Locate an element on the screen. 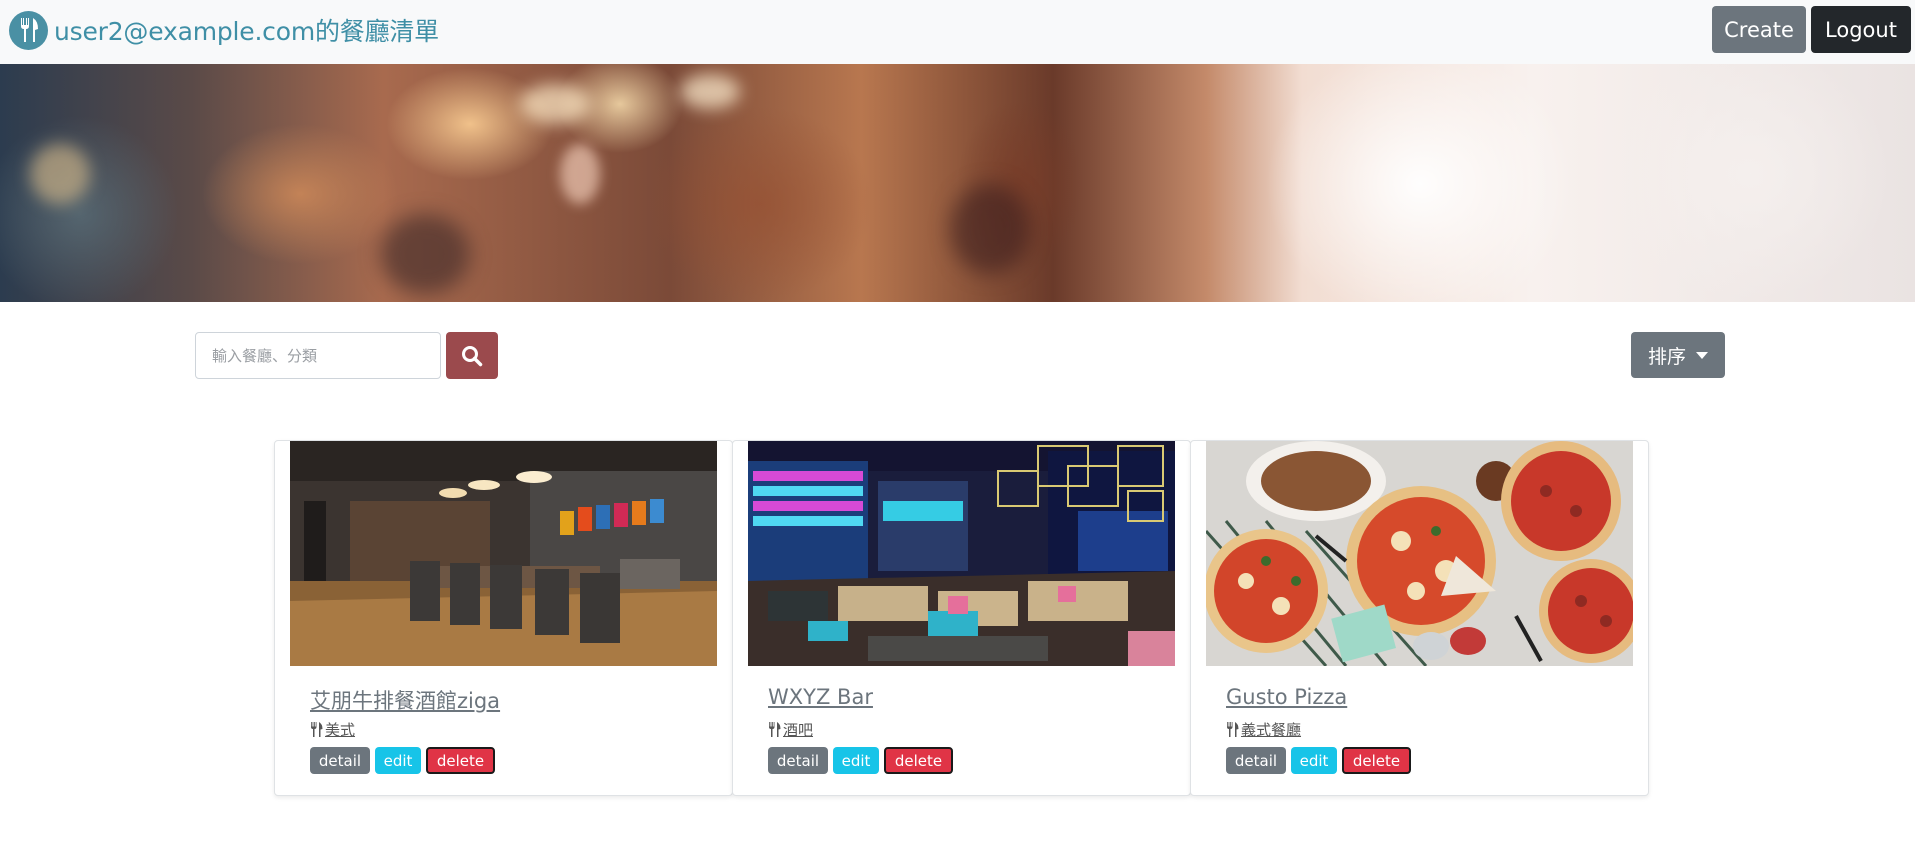  sort-label: 排序 is located at coordinates (1666, 356).